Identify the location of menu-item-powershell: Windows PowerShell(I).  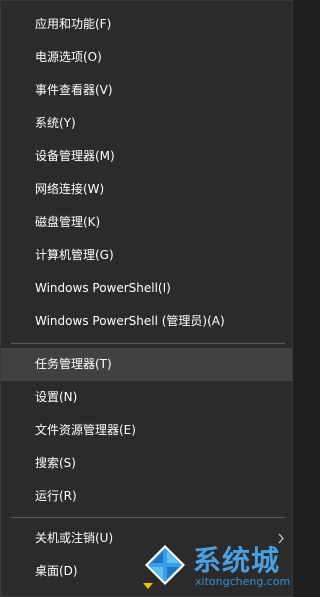
(146, 288).